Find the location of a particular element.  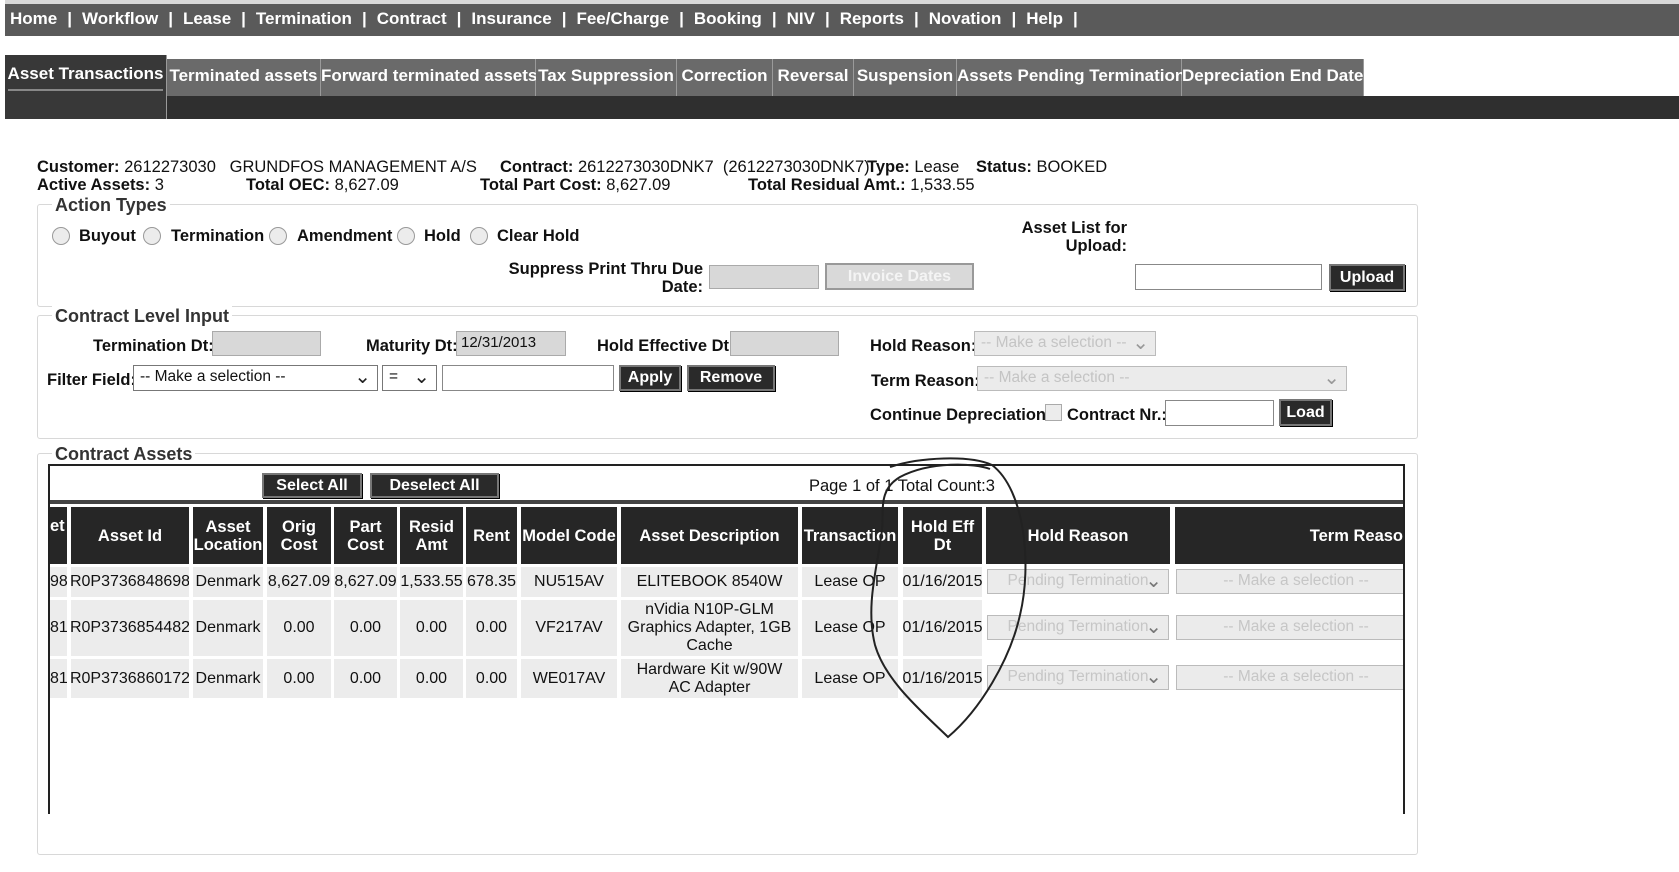

radio-buyout is located at coordinates (61, 236).